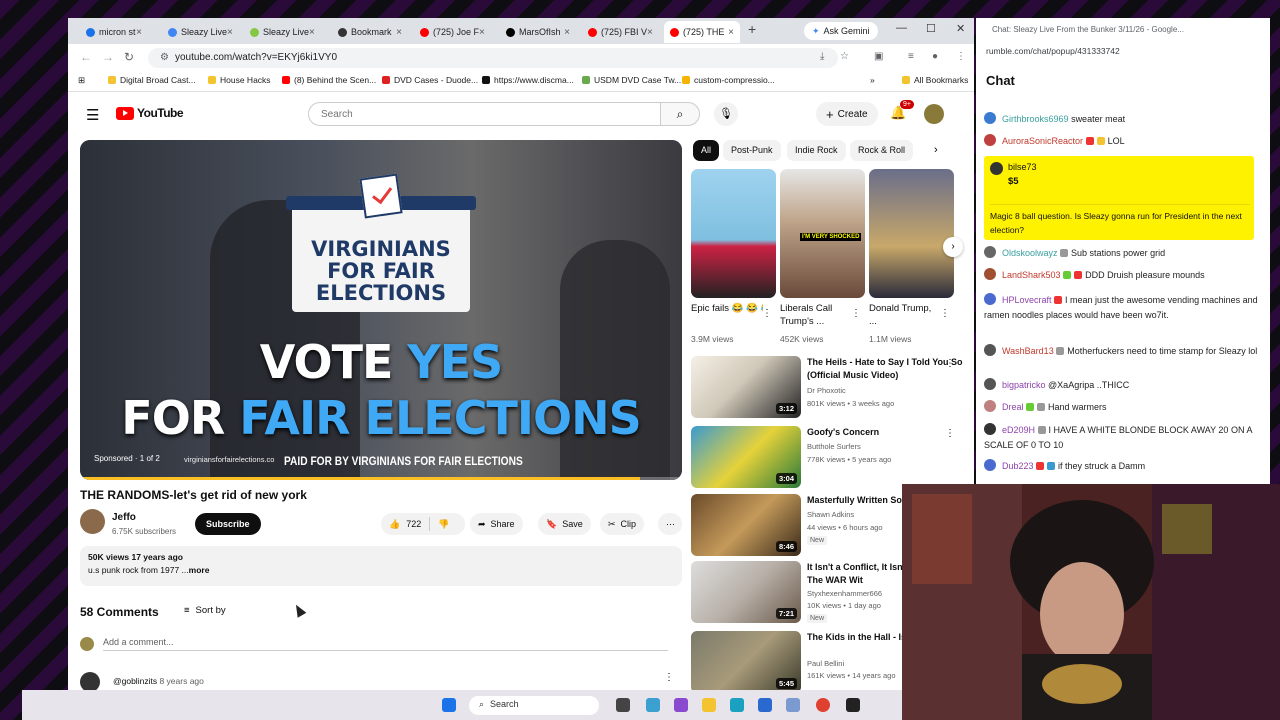 The height and width of the screenshot is (720, 1280). I want to click on folder-icon, so click(709, 705).